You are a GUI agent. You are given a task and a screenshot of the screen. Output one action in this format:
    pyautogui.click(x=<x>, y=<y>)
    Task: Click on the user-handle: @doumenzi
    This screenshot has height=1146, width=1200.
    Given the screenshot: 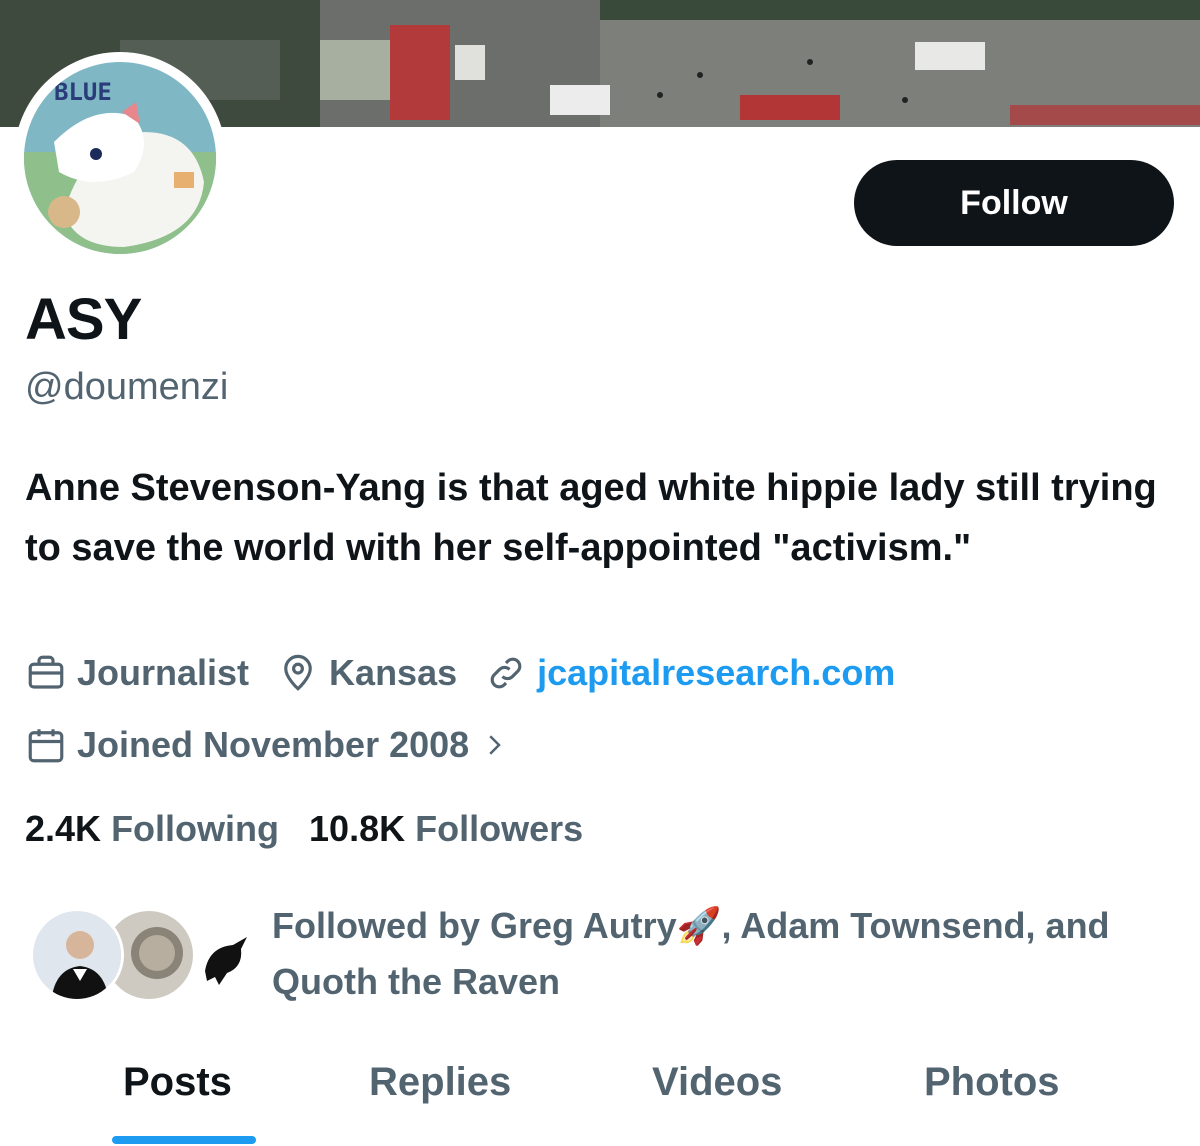 What is the action you would take?
    pyautogui.click(x=127, y=387)
    